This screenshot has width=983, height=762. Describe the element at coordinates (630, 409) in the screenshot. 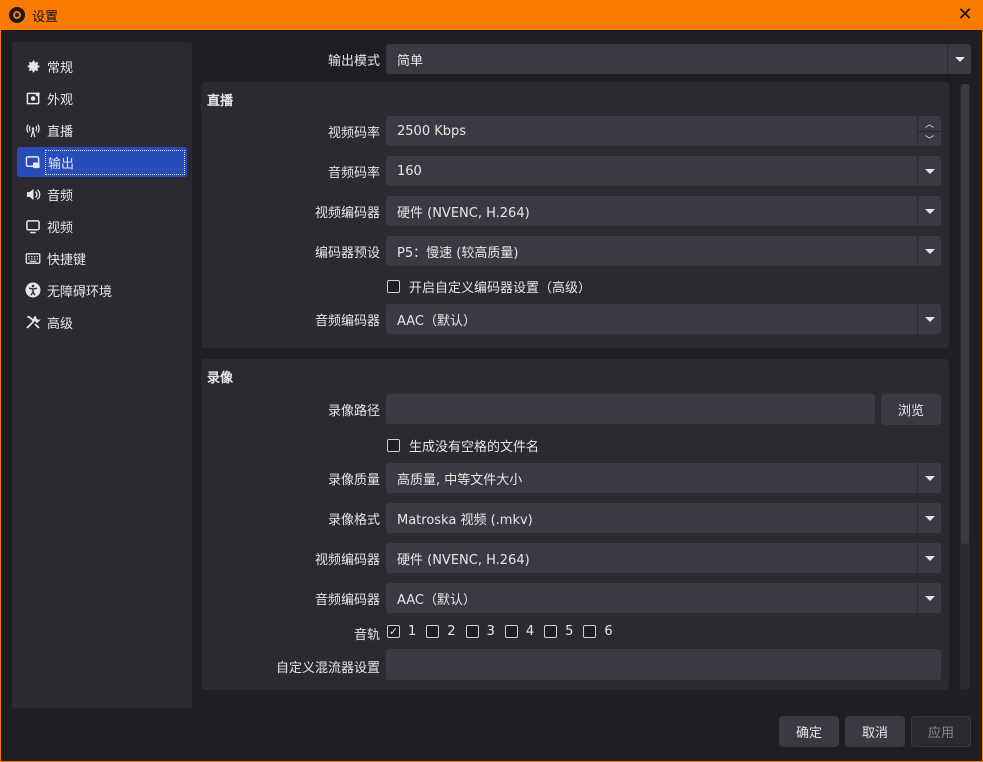

I see `recording-path-input` at that location.